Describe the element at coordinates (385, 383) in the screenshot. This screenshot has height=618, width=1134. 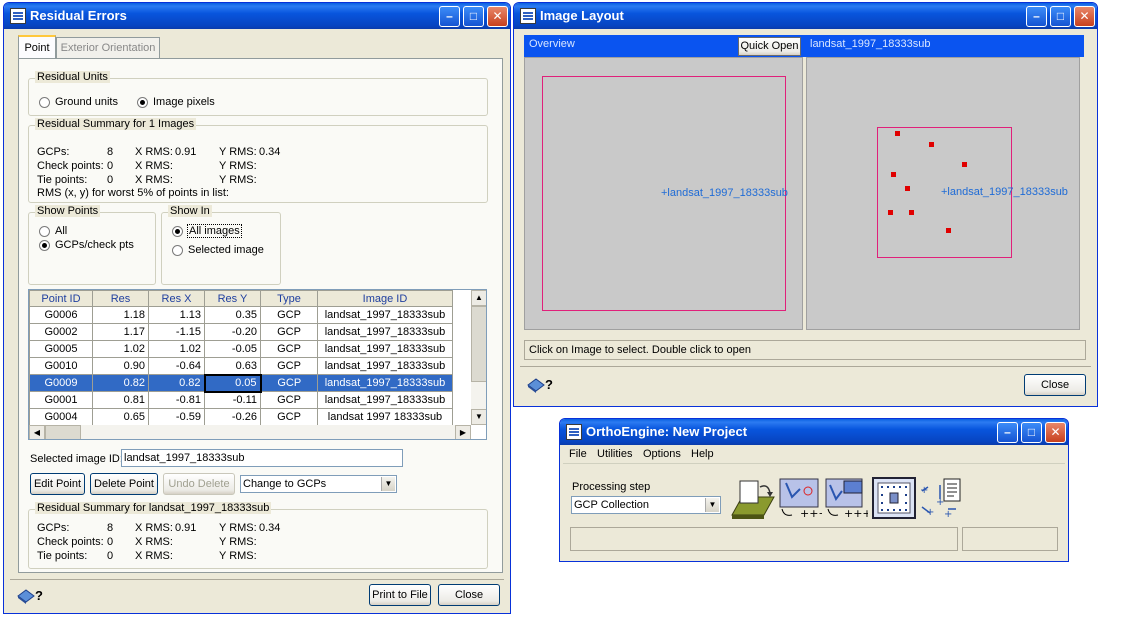
I see `cell-image-id: landsat_1997_18333sub` at that location.